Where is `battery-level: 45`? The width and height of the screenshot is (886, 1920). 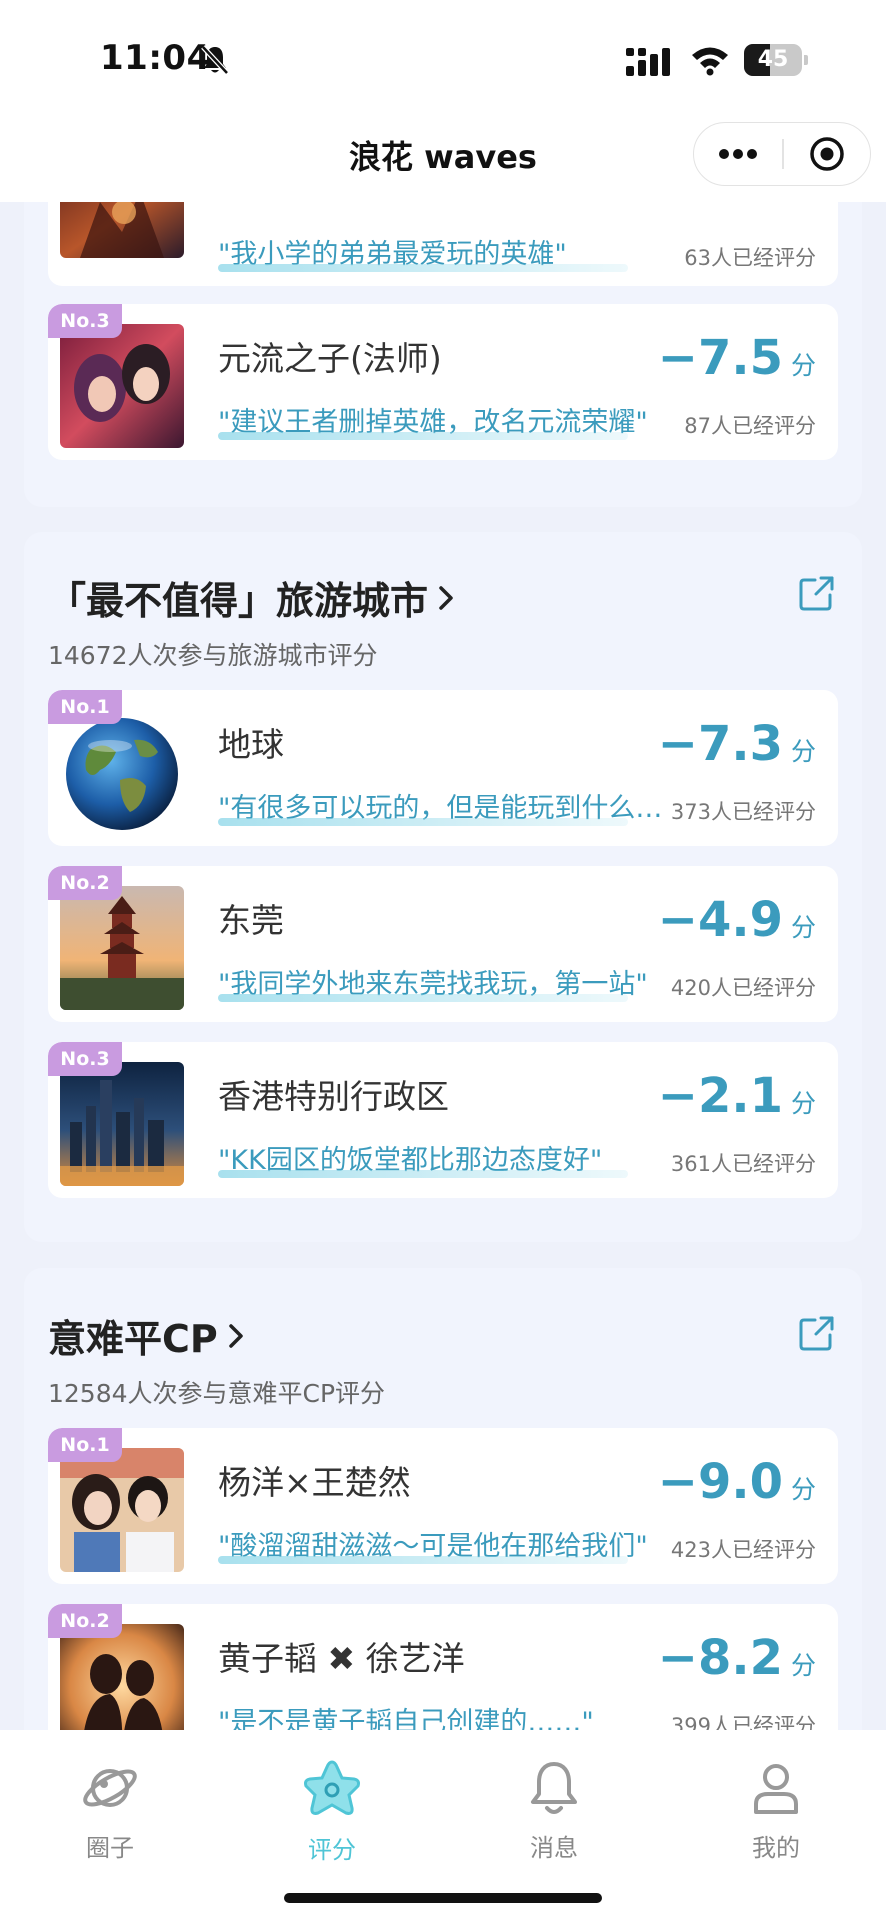 battery-level: 45 is located at coordinates (773, 59).